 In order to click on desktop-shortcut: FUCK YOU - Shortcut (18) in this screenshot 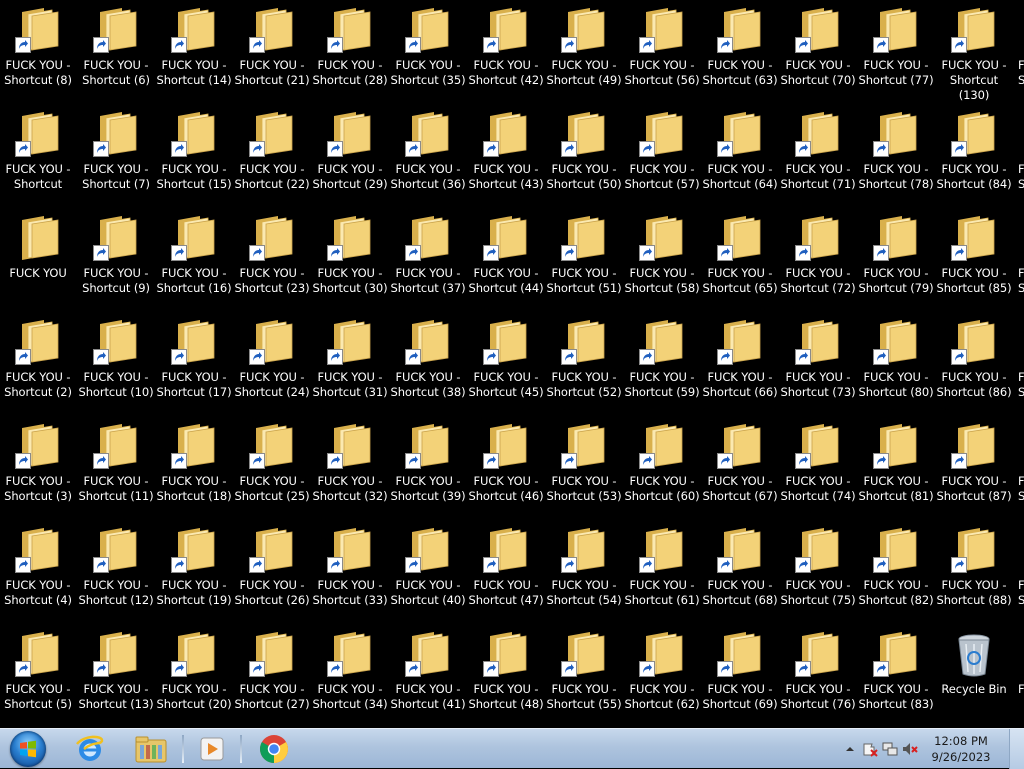, I will do `click(194, 468)`.